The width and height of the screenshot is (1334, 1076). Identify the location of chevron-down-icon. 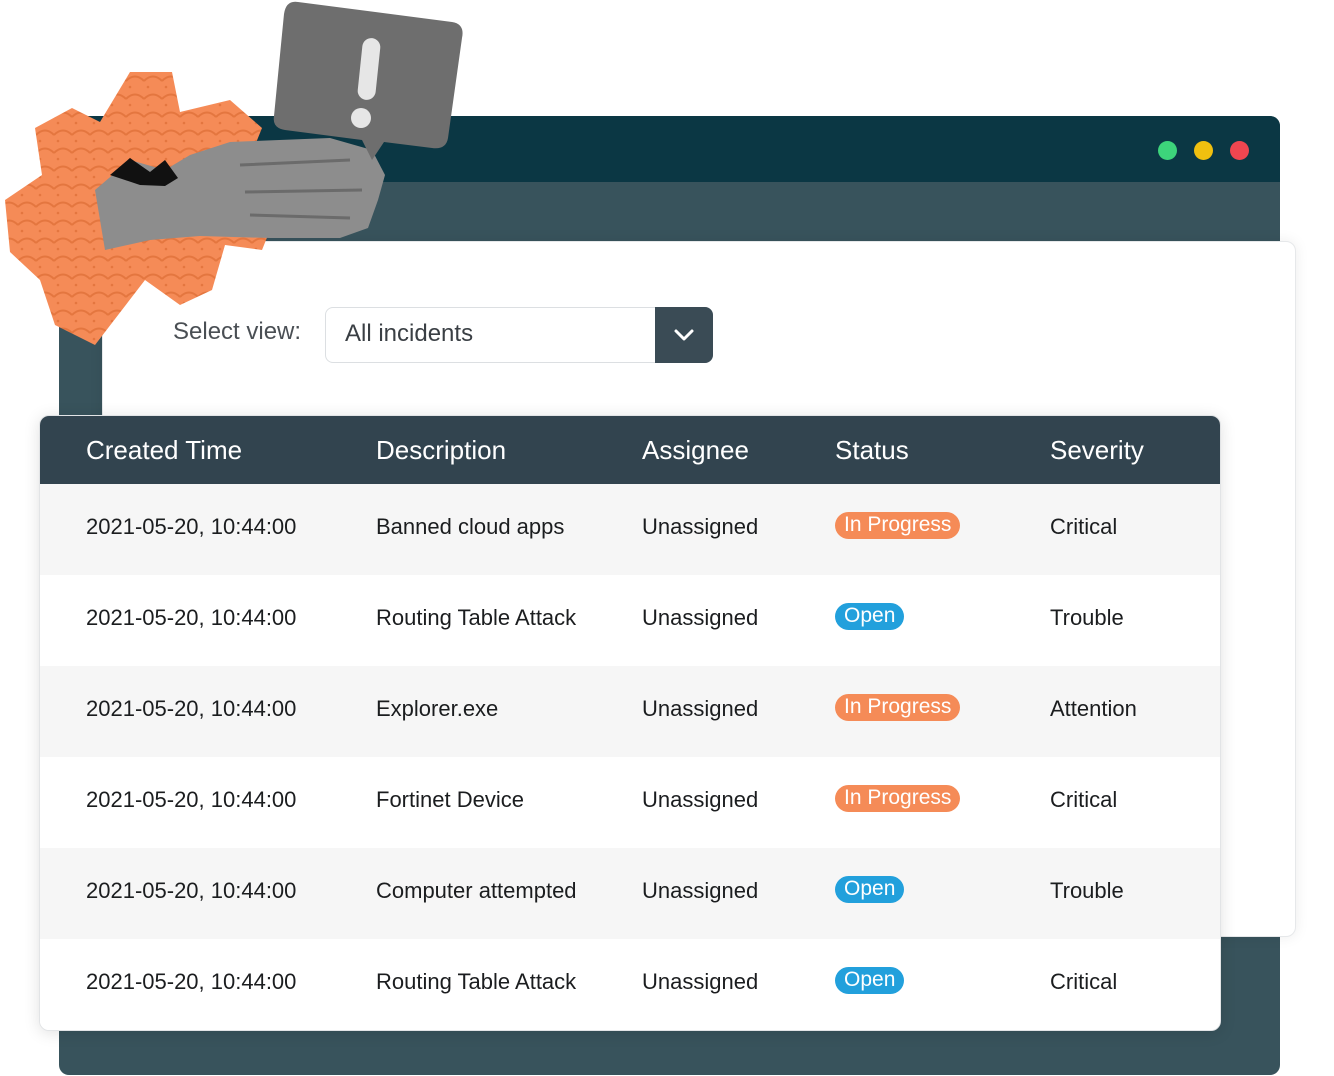
(684, 335).